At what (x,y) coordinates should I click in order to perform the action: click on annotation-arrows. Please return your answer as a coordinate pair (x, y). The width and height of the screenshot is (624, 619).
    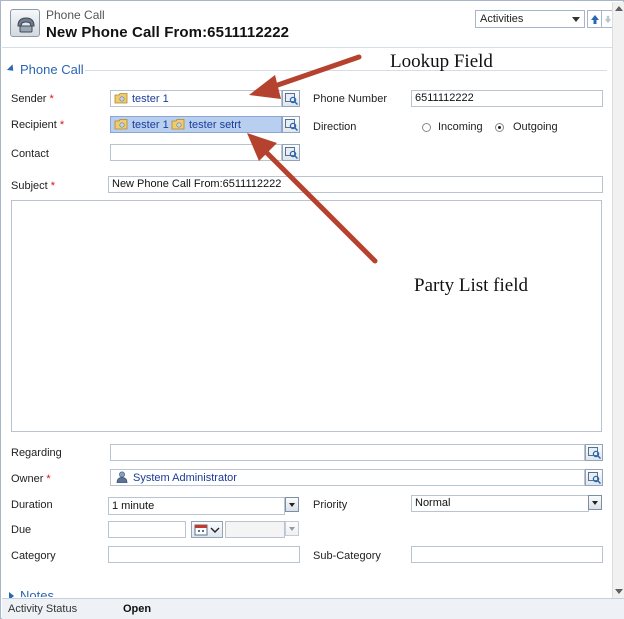
    Looking at the image, I should click on (312, 159).